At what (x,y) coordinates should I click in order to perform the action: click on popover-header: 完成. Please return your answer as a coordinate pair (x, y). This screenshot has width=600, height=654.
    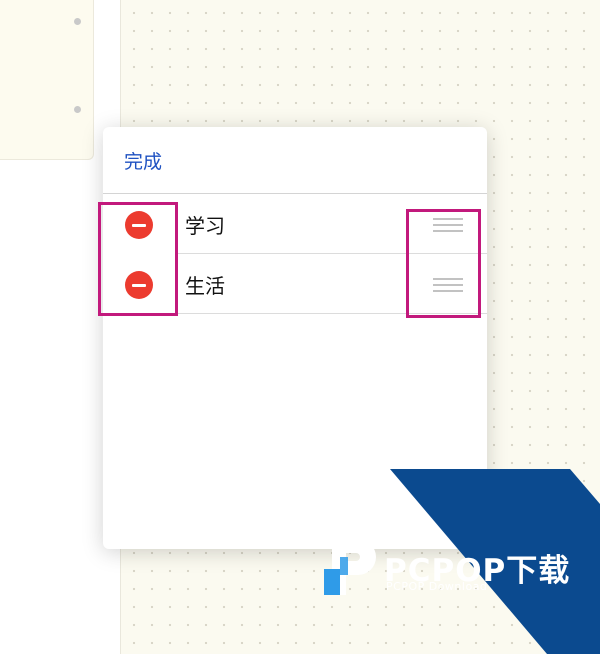
    Looking at the image, I should click on (295, 160).